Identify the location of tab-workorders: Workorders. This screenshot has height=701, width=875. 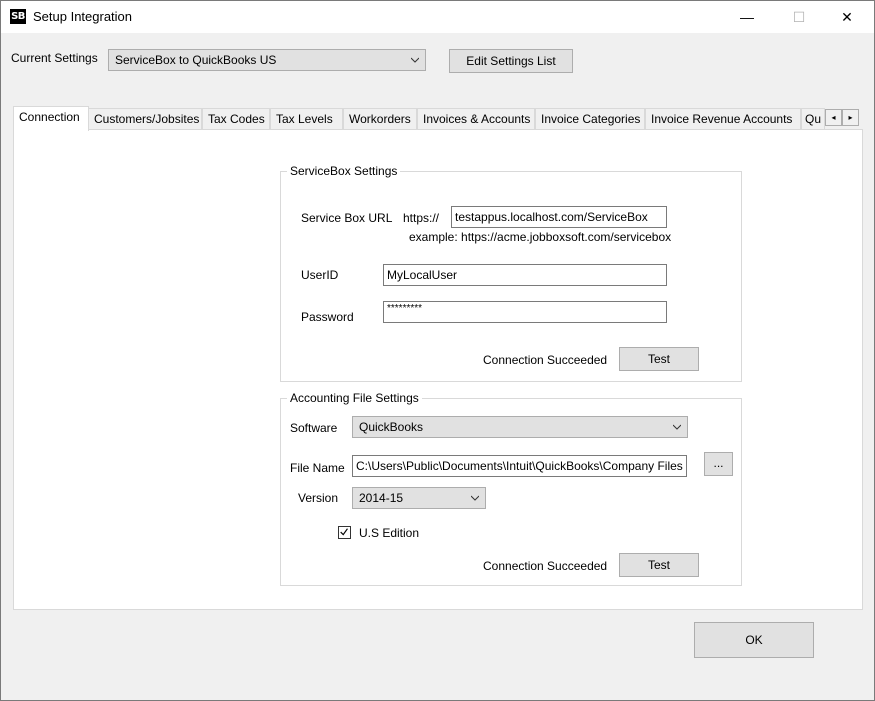
(380, 119).